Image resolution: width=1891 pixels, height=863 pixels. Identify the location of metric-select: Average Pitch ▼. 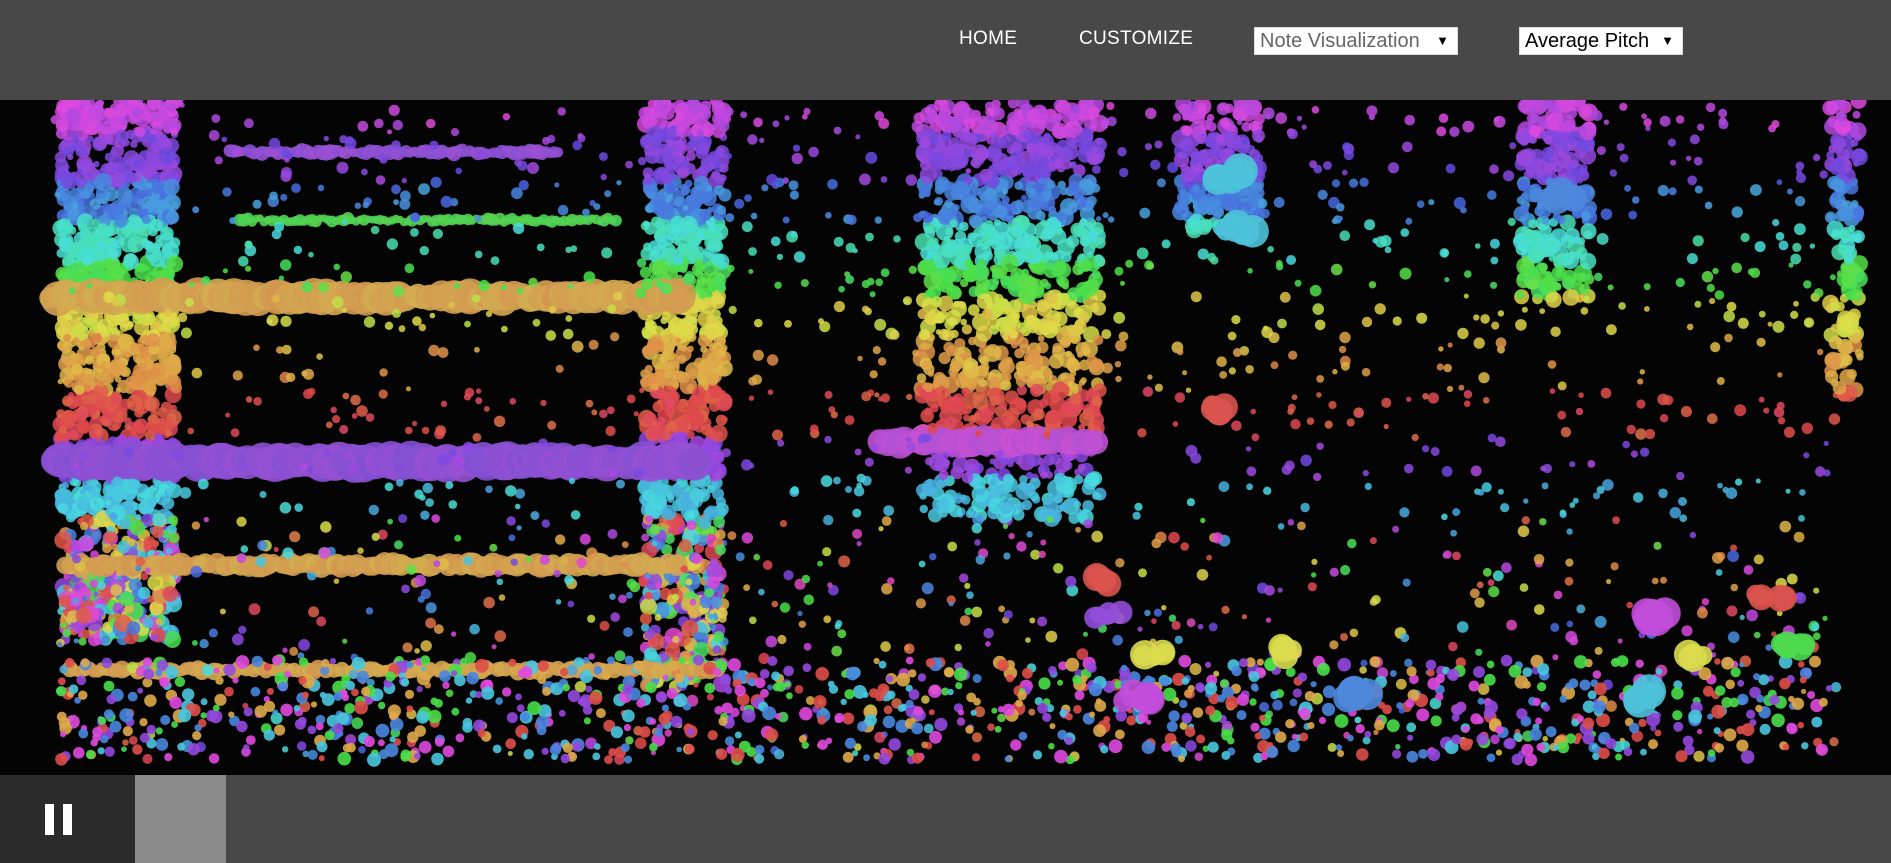
(1601, 41).